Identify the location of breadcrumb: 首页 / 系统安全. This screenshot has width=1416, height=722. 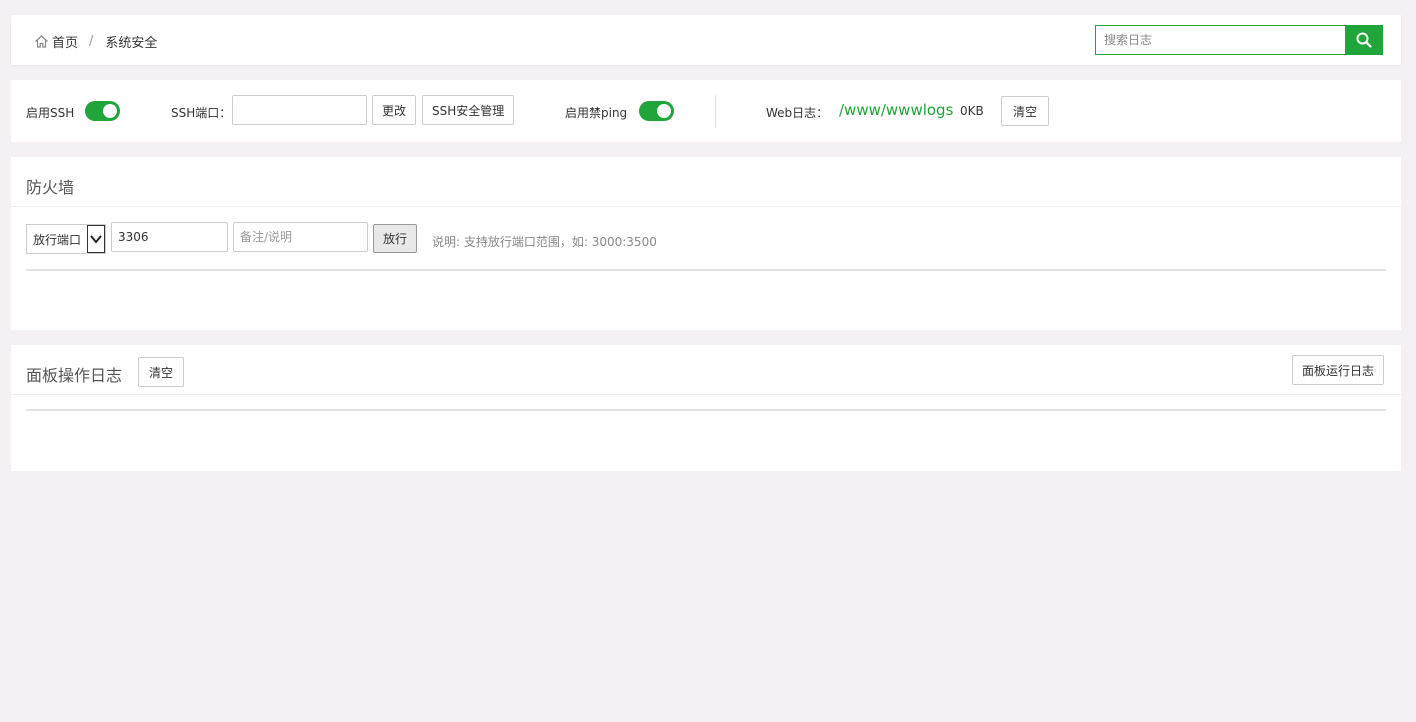
(95, 41).